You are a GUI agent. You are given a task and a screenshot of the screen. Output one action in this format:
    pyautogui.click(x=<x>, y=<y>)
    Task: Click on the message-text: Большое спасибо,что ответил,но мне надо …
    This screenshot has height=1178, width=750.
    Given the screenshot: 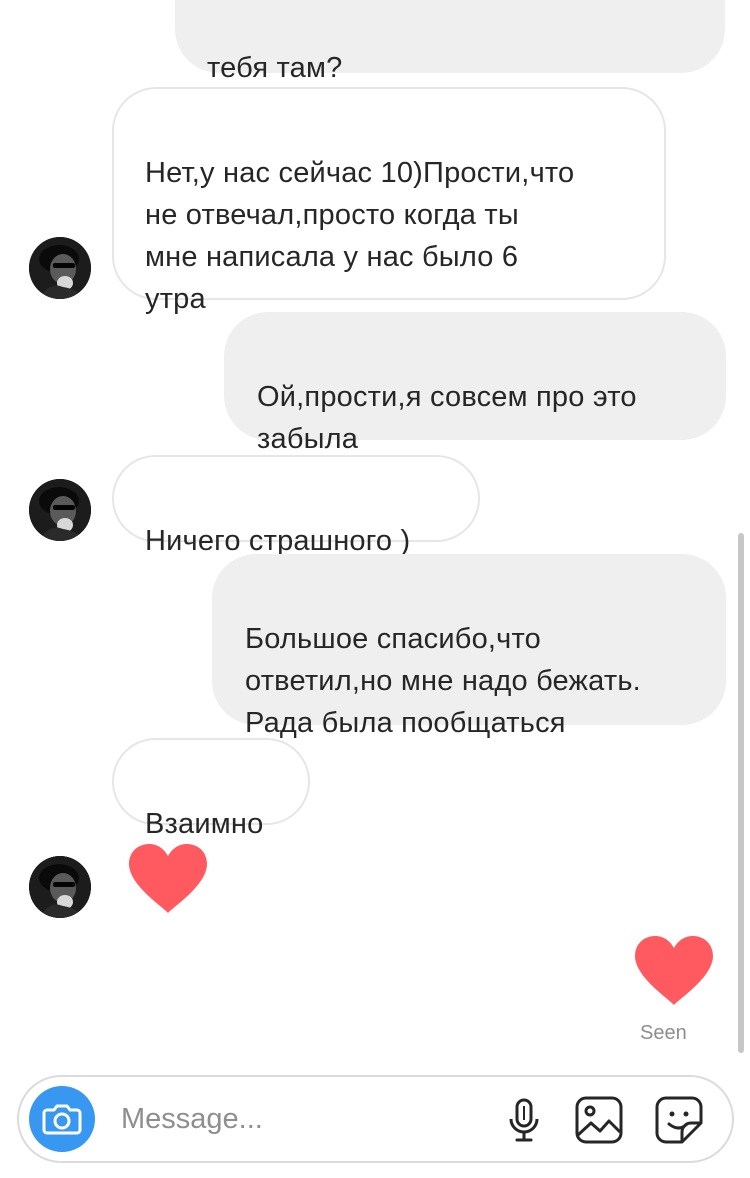 What is the action you would take?
    pyautogui.click(x=443, y=681)
    